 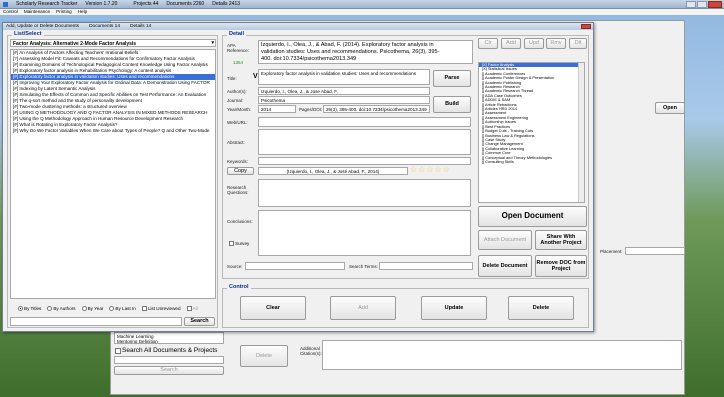 I want to click on background-search-field, so click(x=169, y=360).